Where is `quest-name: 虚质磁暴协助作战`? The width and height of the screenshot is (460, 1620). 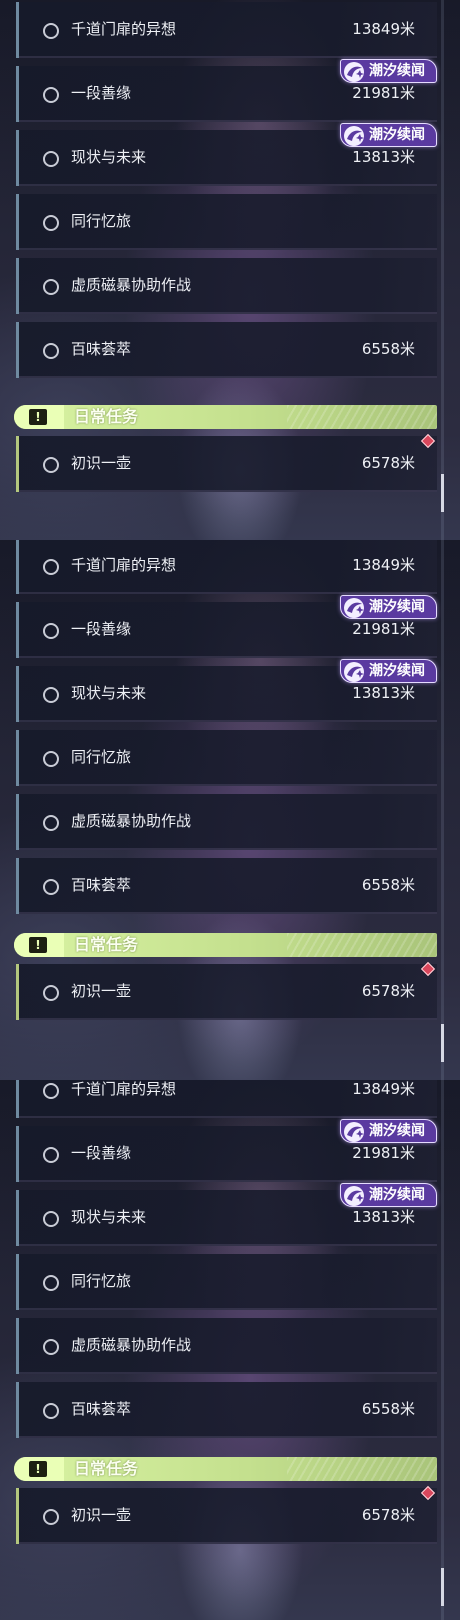
quest-name: 虚质磁暴协助作战 is located at coordinates (131, 1345).